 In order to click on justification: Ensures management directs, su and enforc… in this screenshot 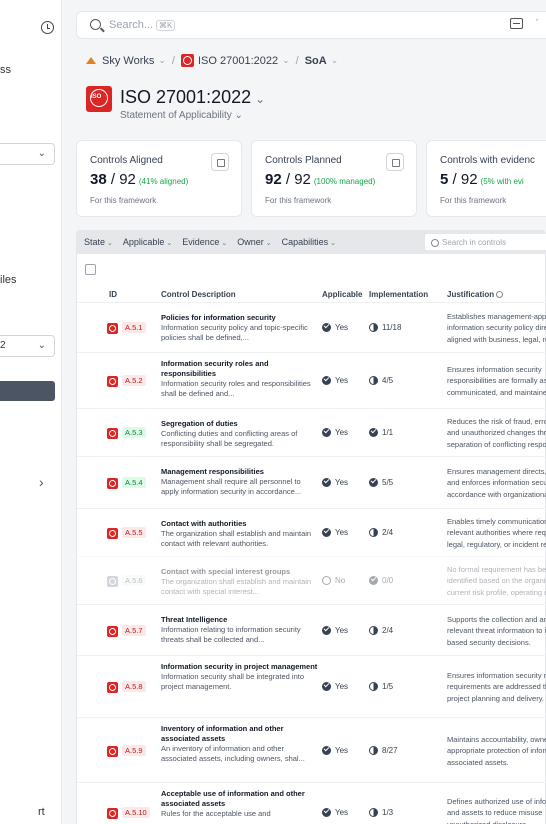, I will do `click(496, 483)`.